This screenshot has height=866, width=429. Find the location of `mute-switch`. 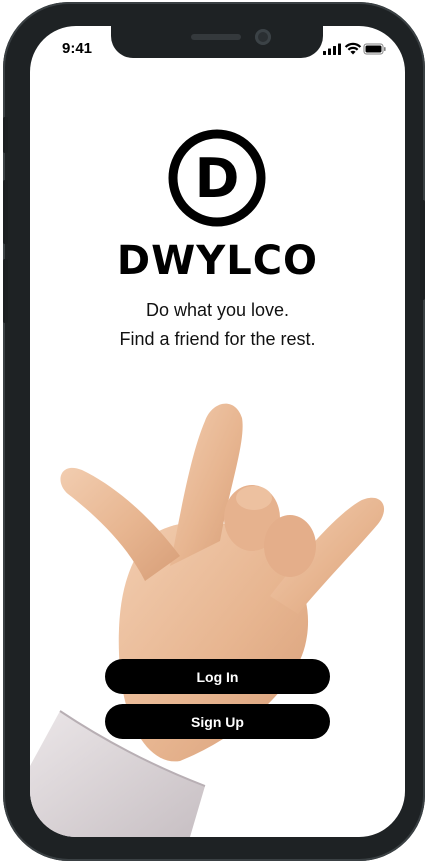

mute-switch is located at coordinates (5, 135).